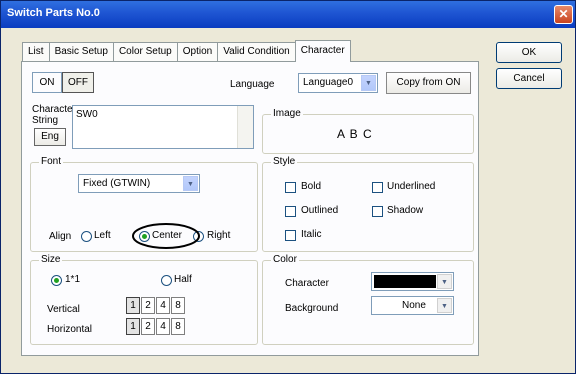 The image size is (576, 374). Describe the element at coordinates (56, 280) in the screenshot. I see `size-1x1-radio` at that location.